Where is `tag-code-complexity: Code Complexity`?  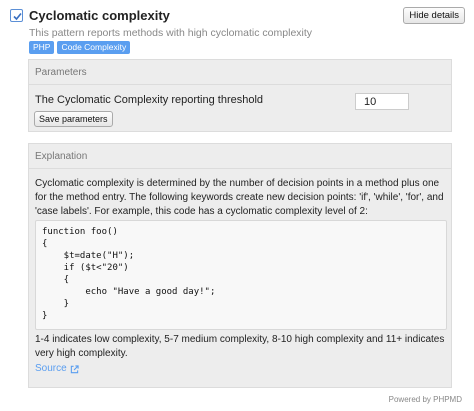 tag-code-complexity: Code Complexity is located at coordinates (94, 47).